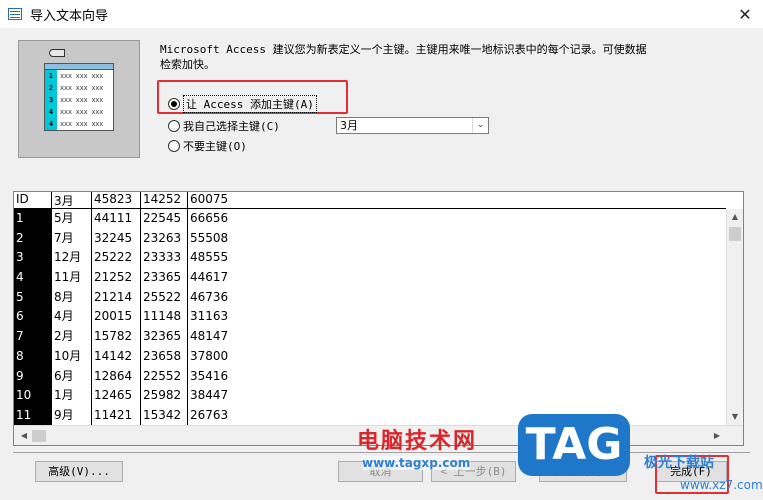 The image size is (763, 500). Describe the element at coordinates (745, 14) in the screenshot. I see `close-button: ✕` at that location.